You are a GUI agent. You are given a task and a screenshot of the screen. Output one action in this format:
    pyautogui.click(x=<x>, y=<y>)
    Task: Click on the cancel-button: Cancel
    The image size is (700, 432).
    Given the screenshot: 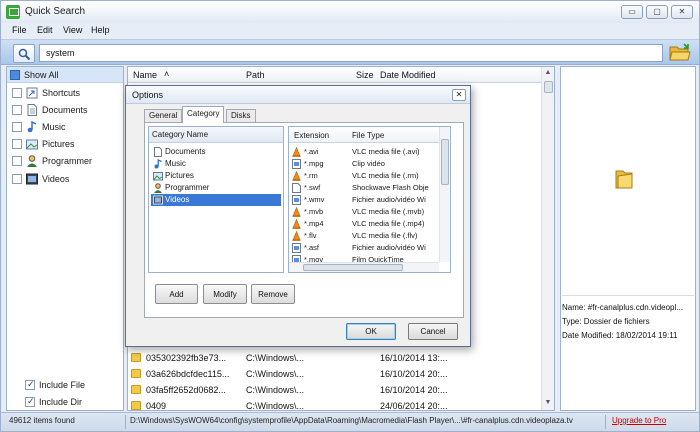 What is the action you would take?
    pyautogui.click(x=433, y=331)
    